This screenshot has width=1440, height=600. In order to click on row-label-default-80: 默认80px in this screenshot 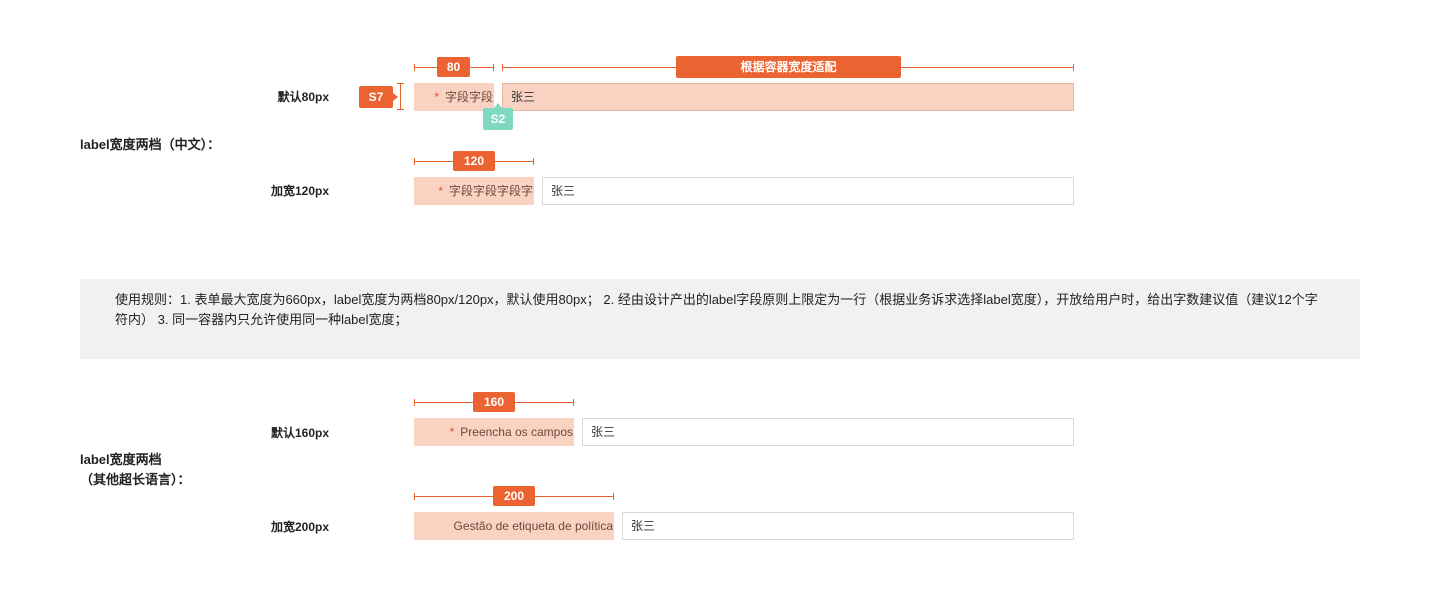, I will do `click(303, 97)`.